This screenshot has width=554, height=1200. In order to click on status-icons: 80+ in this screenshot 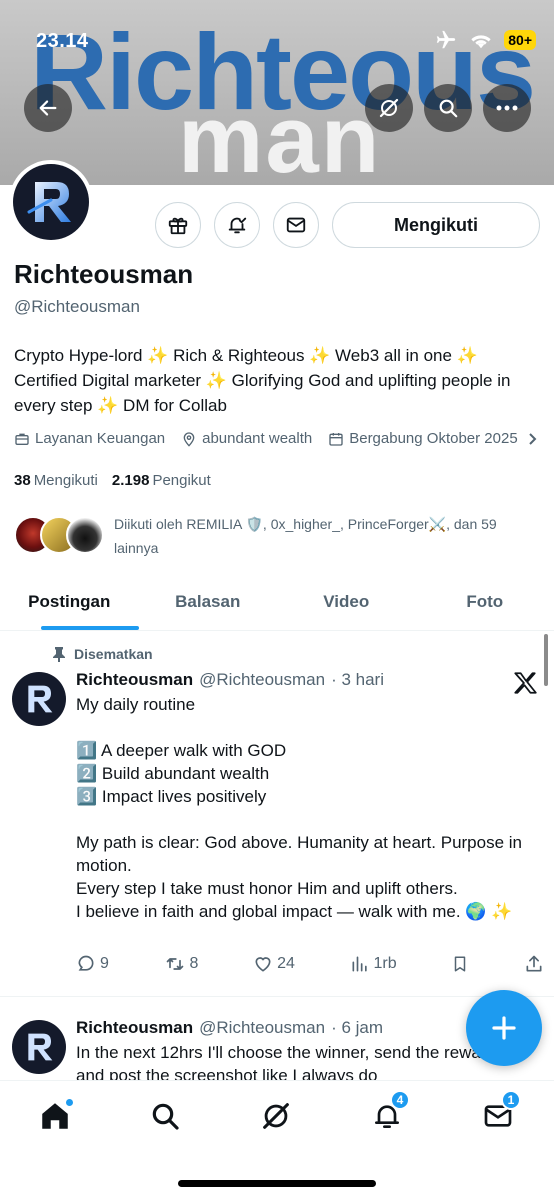, I will do `click(485, 40)`.